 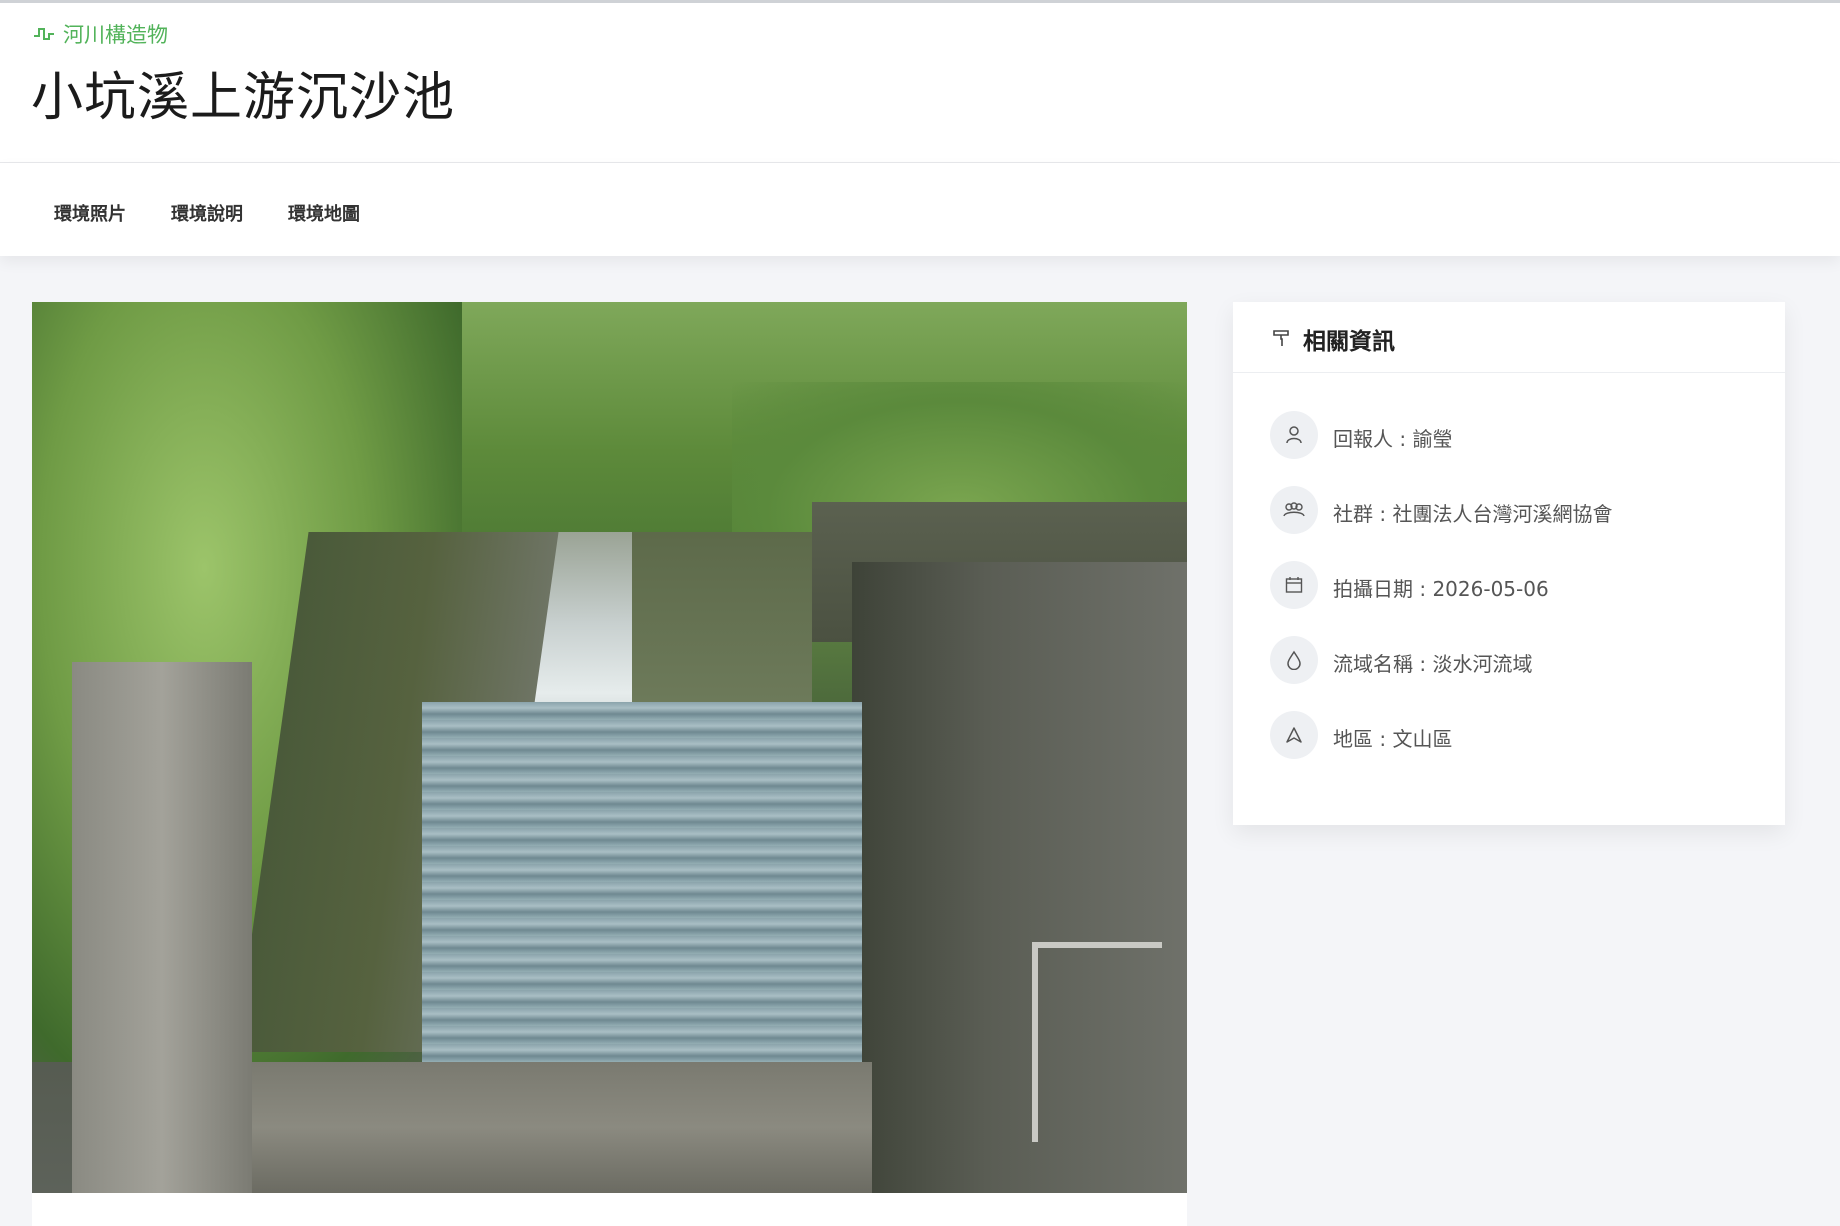 What do you see at coordinates (1294, 735) in the screenshot?
I see `location-arrow-icon` at bounding box center [1294, 735].